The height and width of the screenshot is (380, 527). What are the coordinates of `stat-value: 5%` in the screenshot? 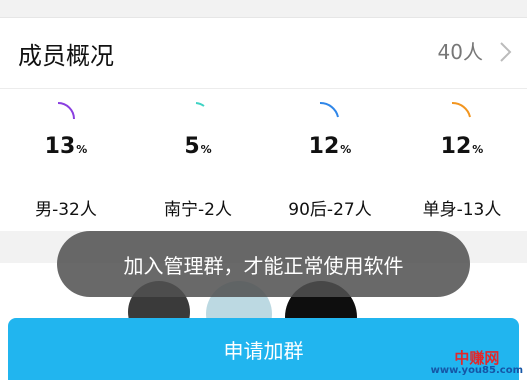 It's located at (198, 146).